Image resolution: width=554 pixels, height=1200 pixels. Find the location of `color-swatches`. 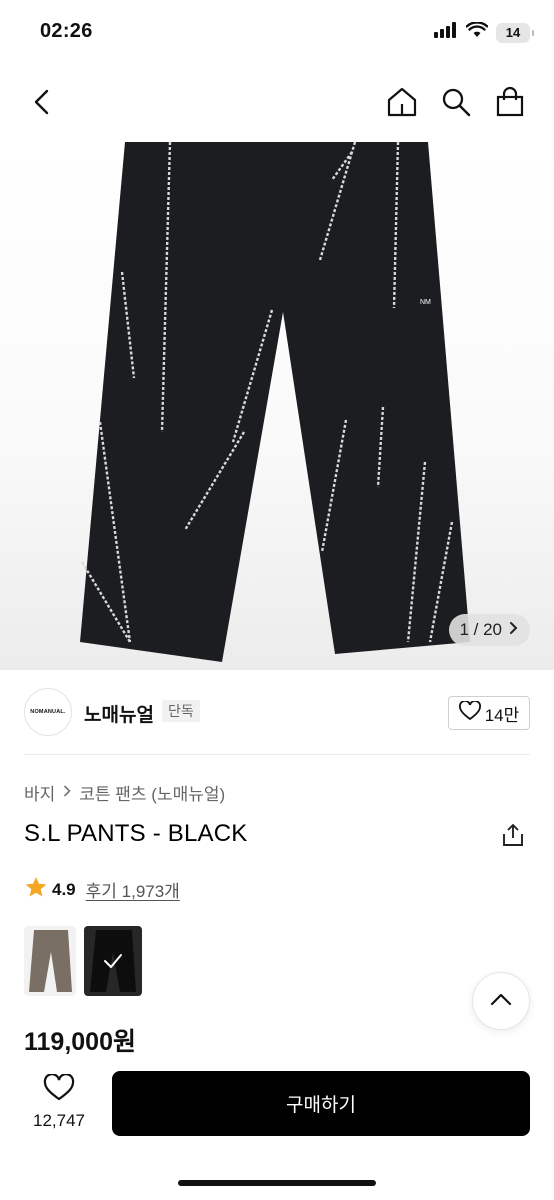

color-swatches is located at coordinates (83, 961).